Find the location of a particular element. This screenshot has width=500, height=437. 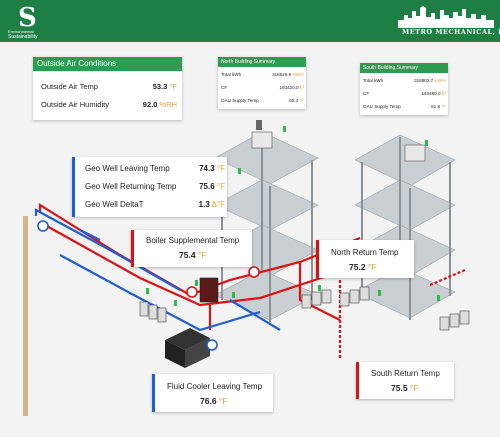

building-north is located at coordinates (266, 221).